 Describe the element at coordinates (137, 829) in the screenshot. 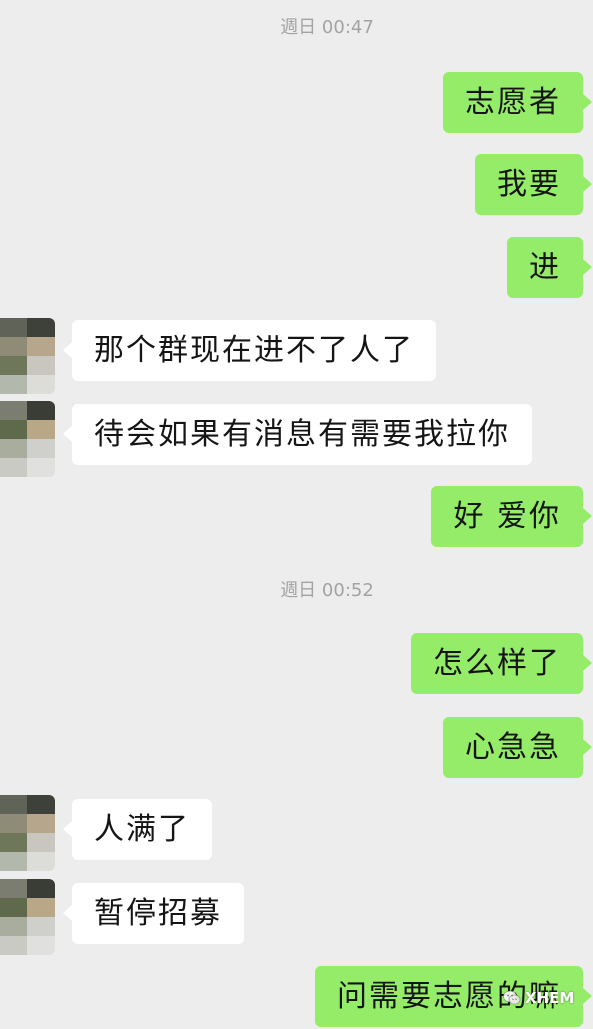

I see `received-message-bubble: 人满了` at that location.